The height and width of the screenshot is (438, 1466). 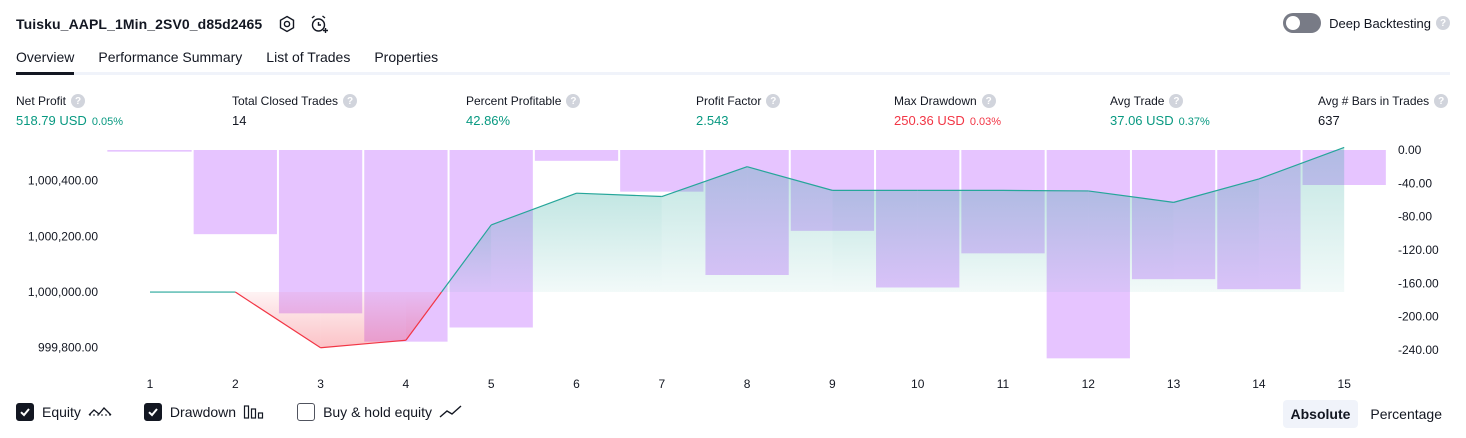 I want to click on legend-drawdown-toggle: Drawdown, so click(x=204, y=412).